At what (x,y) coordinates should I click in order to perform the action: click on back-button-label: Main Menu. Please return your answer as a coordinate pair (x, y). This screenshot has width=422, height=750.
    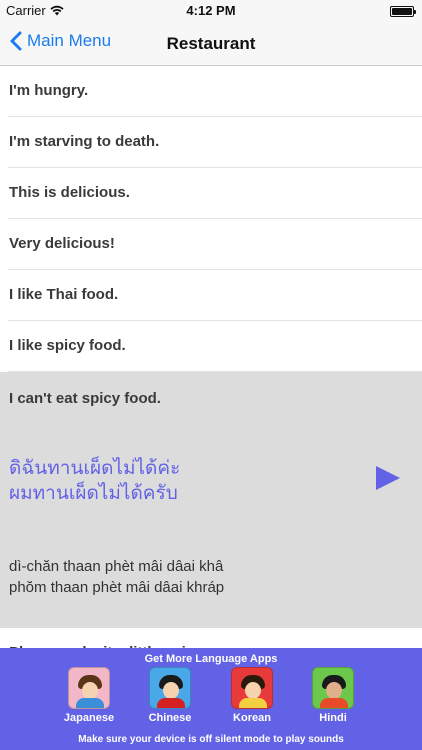
    Looking at the image, I should click on (69, 40).